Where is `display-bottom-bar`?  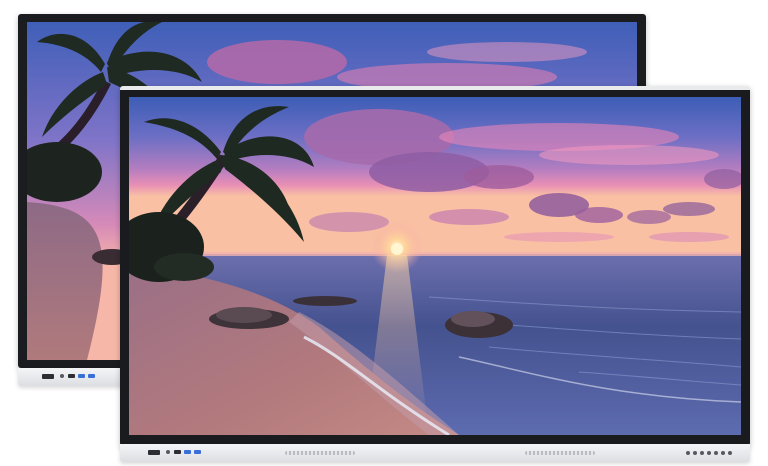 display-bottom-bar is located at coordinates (435, 453).